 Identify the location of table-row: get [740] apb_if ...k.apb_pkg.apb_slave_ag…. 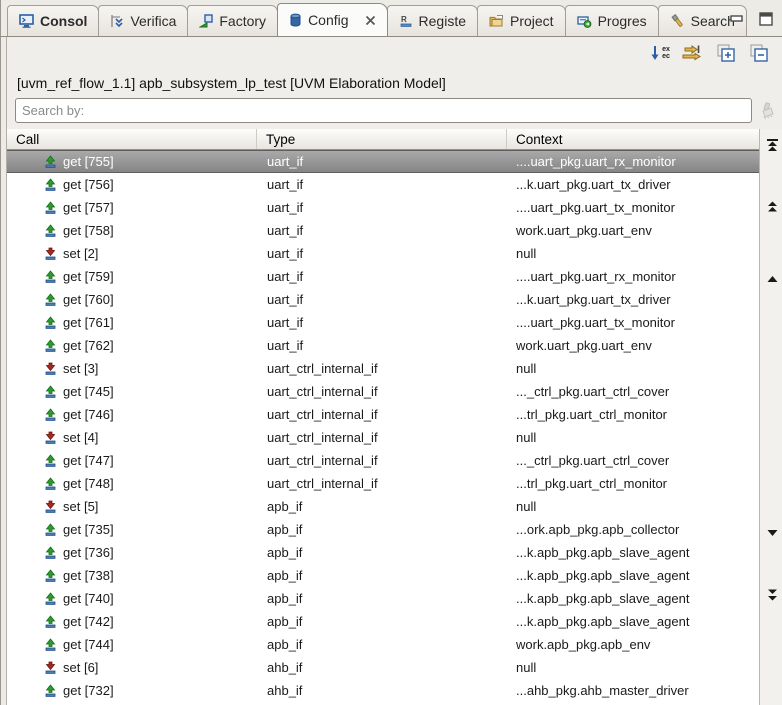
(383, 598).